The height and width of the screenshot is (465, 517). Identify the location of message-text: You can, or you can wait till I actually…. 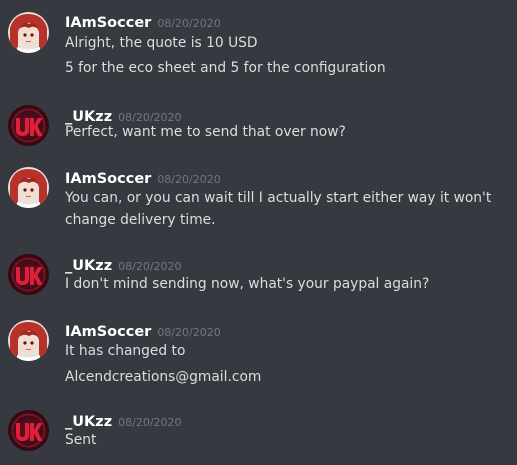
(278, 198).